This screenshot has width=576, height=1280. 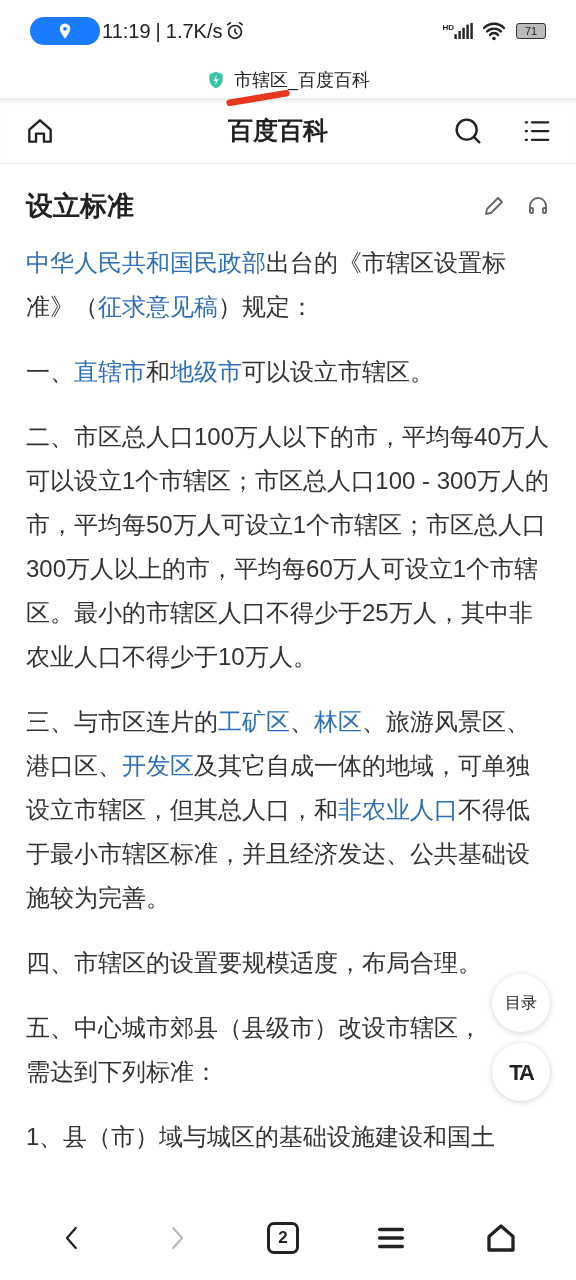 What do you see at coordinates (216, 80) in the screenshot?
I see `shield-icon` at bounding box center [216, 80].